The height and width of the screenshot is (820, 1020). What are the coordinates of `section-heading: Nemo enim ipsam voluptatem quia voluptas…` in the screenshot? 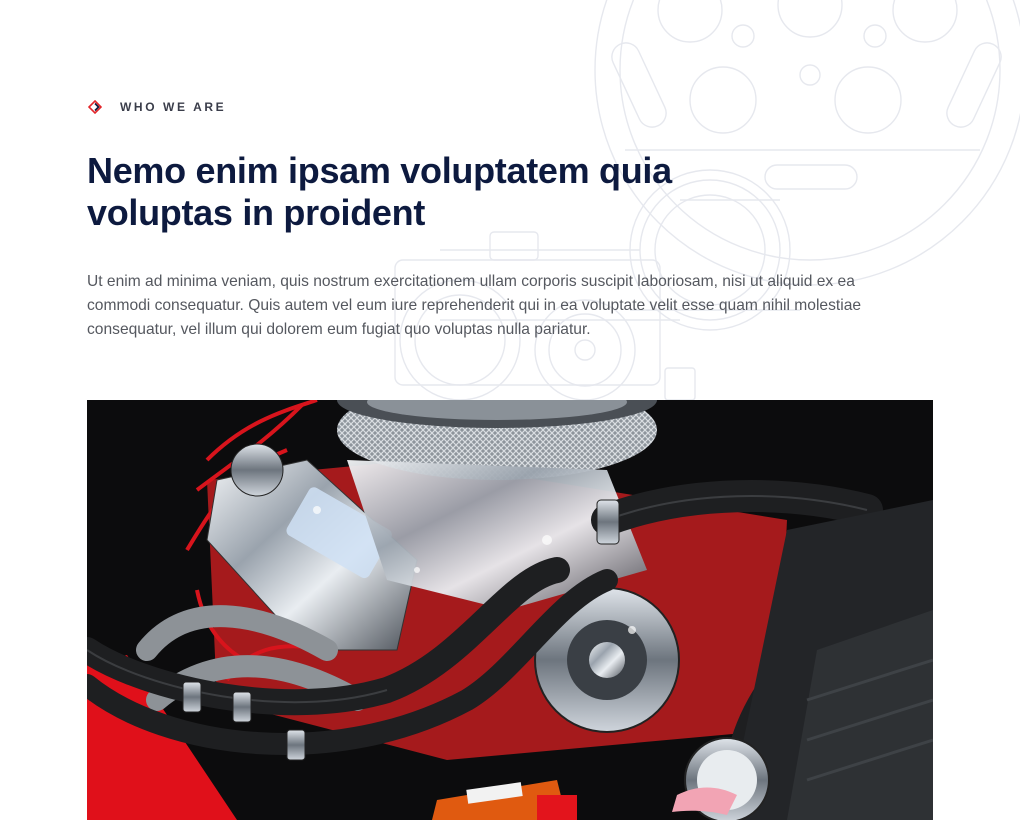 It's located at (379, 191).